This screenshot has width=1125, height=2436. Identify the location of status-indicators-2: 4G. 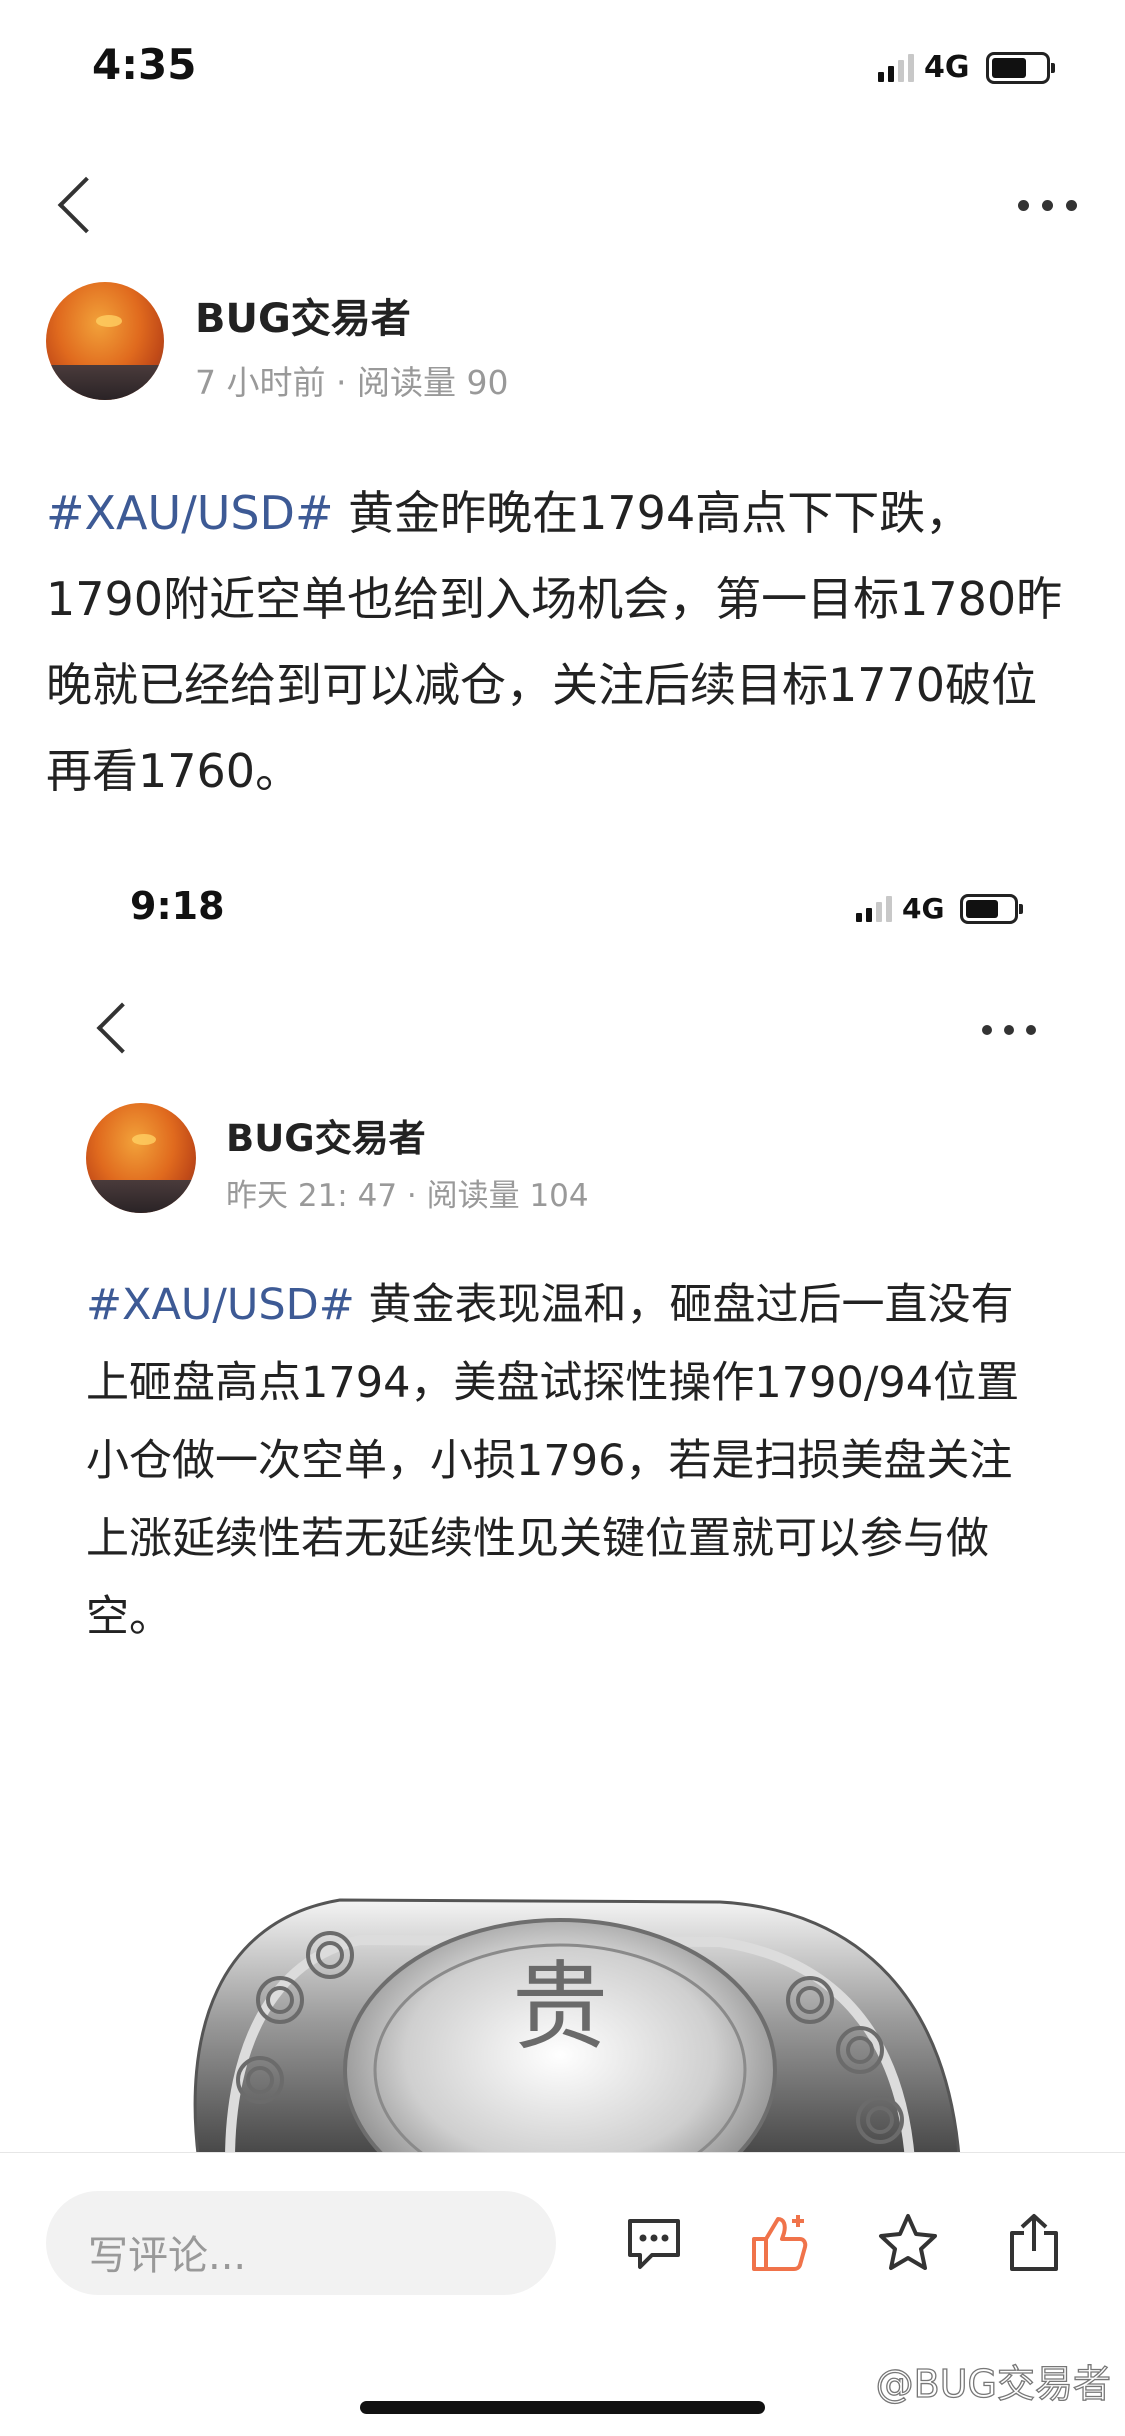
(940, 908).